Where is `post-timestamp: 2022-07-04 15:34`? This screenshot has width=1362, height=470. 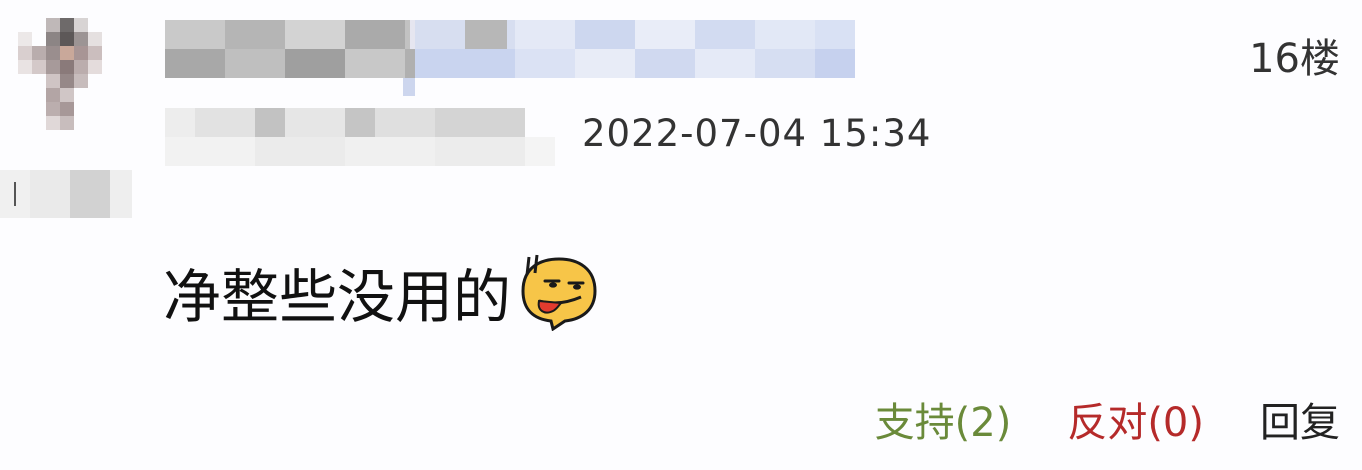
post-timestamp: 2022-07-04 15:34 is located at coordinates (757, 133).